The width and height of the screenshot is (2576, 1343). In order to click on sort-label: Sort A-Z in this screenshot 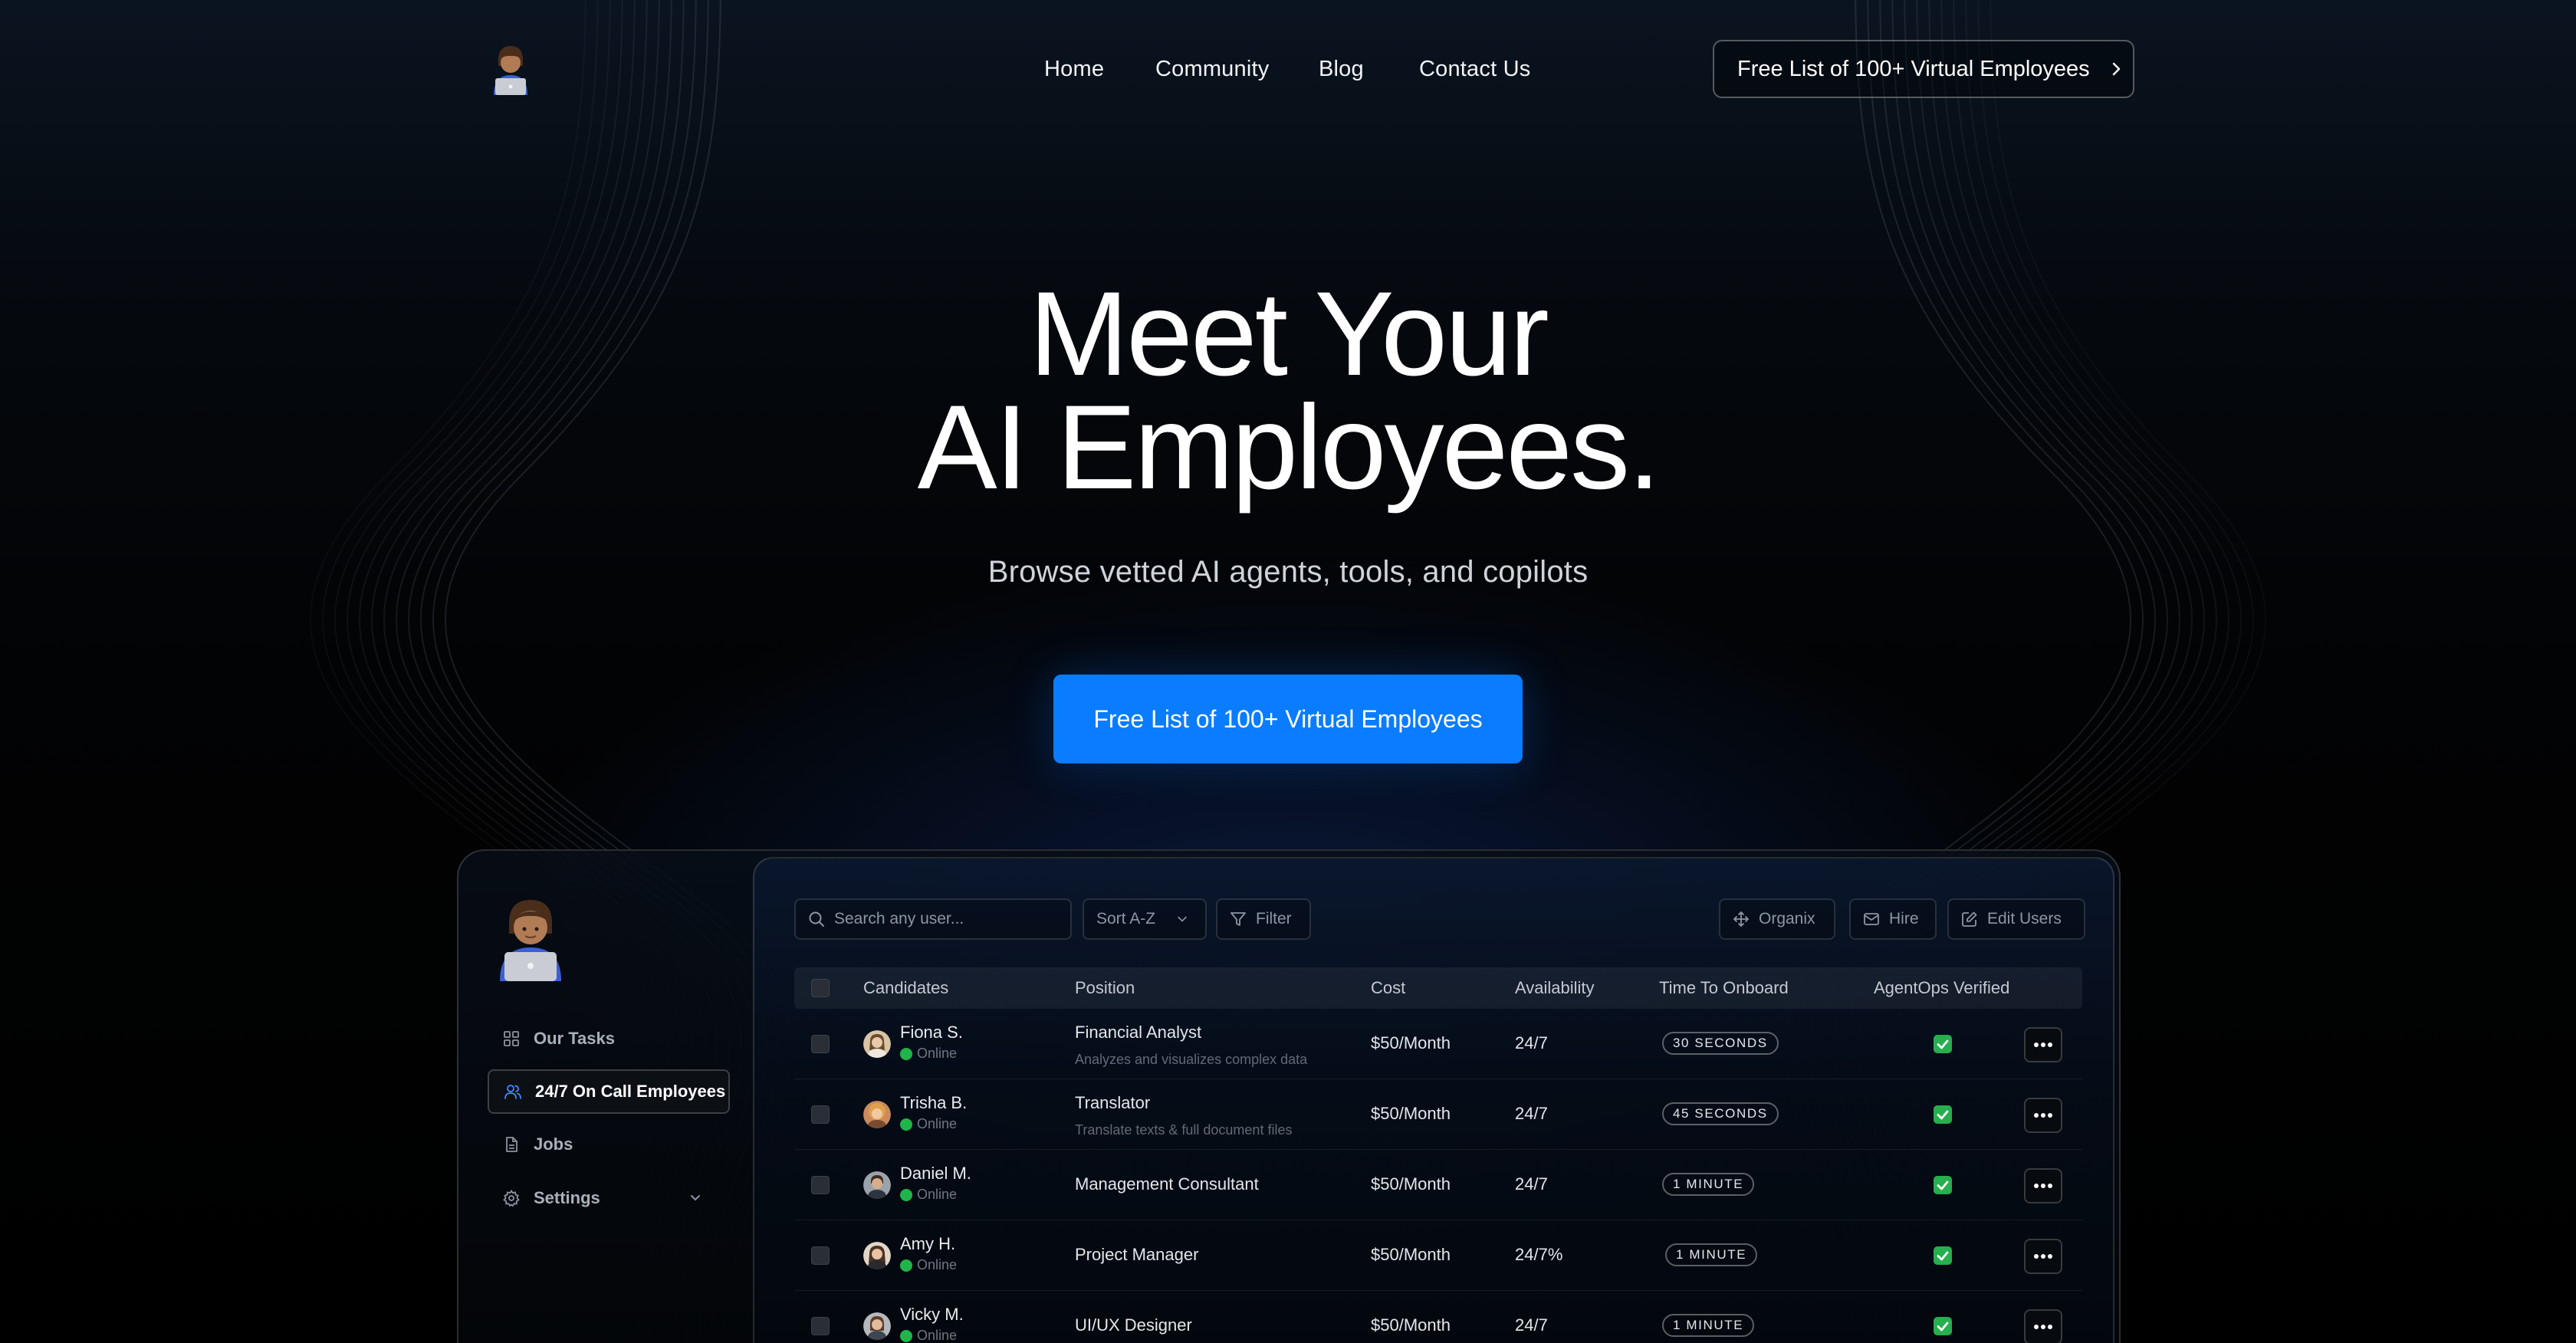, I will do `click(1126, 919)`.